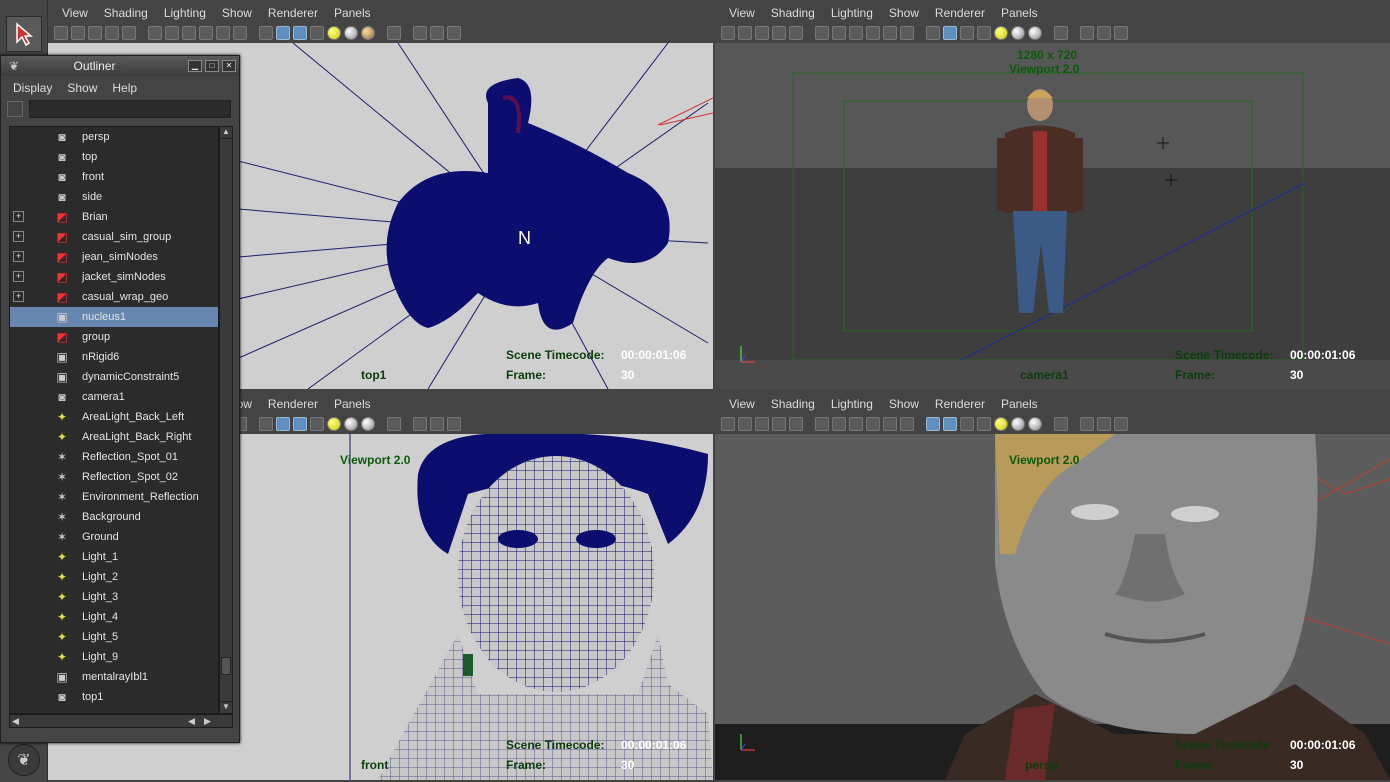  What do you see at coordinates (24, 34) in the screenshot?
I see `select-tool-button` at bounding box center [24, 34].